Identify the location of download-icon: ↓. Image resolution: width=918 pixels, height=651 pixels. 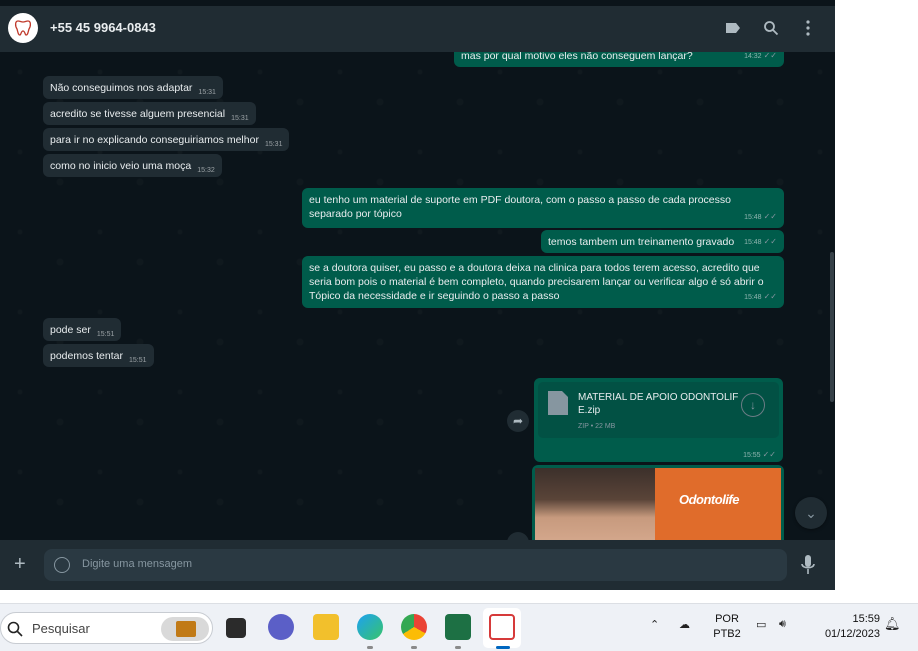
(753, 405).